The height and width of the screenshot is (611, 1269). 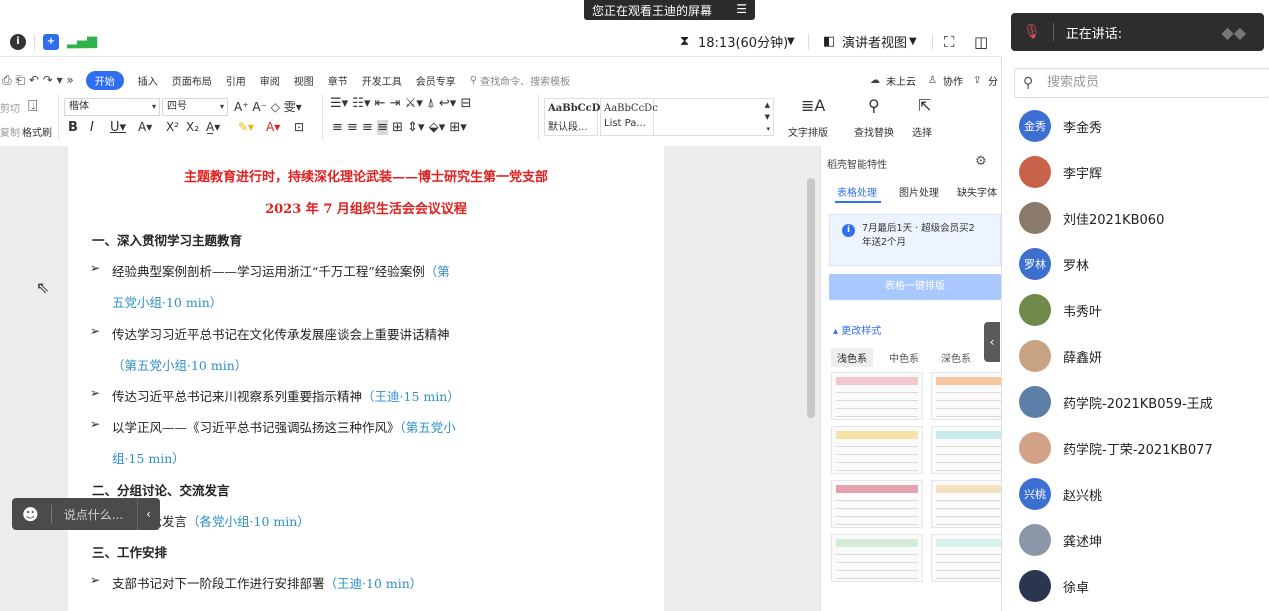 I want to click on view-mode-selector: 演讲者视图, so click(x=874, y=41).